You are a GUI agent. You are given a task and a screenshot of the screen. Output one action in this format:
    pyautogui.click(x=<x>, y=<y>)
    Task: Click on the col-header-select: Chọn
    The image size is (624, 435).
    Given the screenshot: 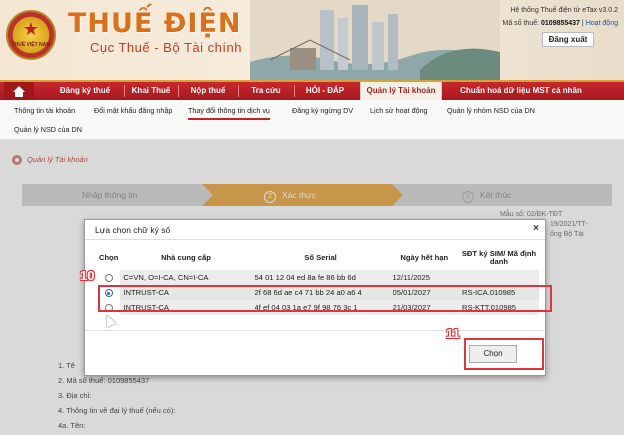 What is the action you would take?
    pyautogui.click(x=109, y=257)
    